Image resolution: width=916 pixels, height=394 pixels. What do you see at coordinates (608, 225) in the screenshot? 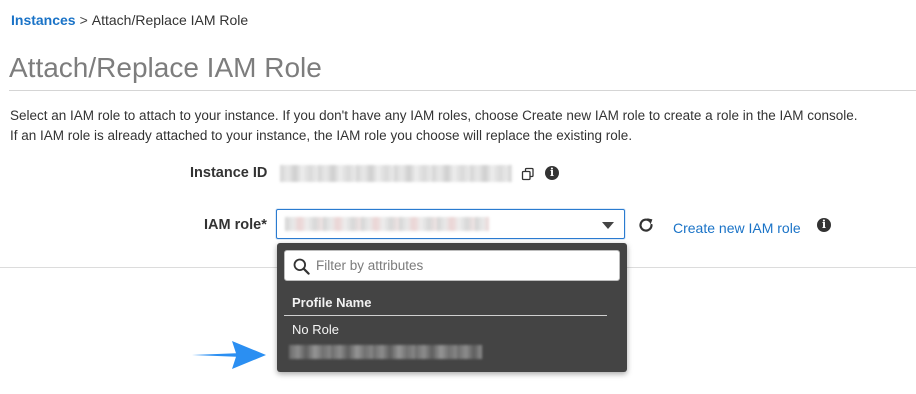
I see `chevron-down-icon` at bounding box center [608, 225].